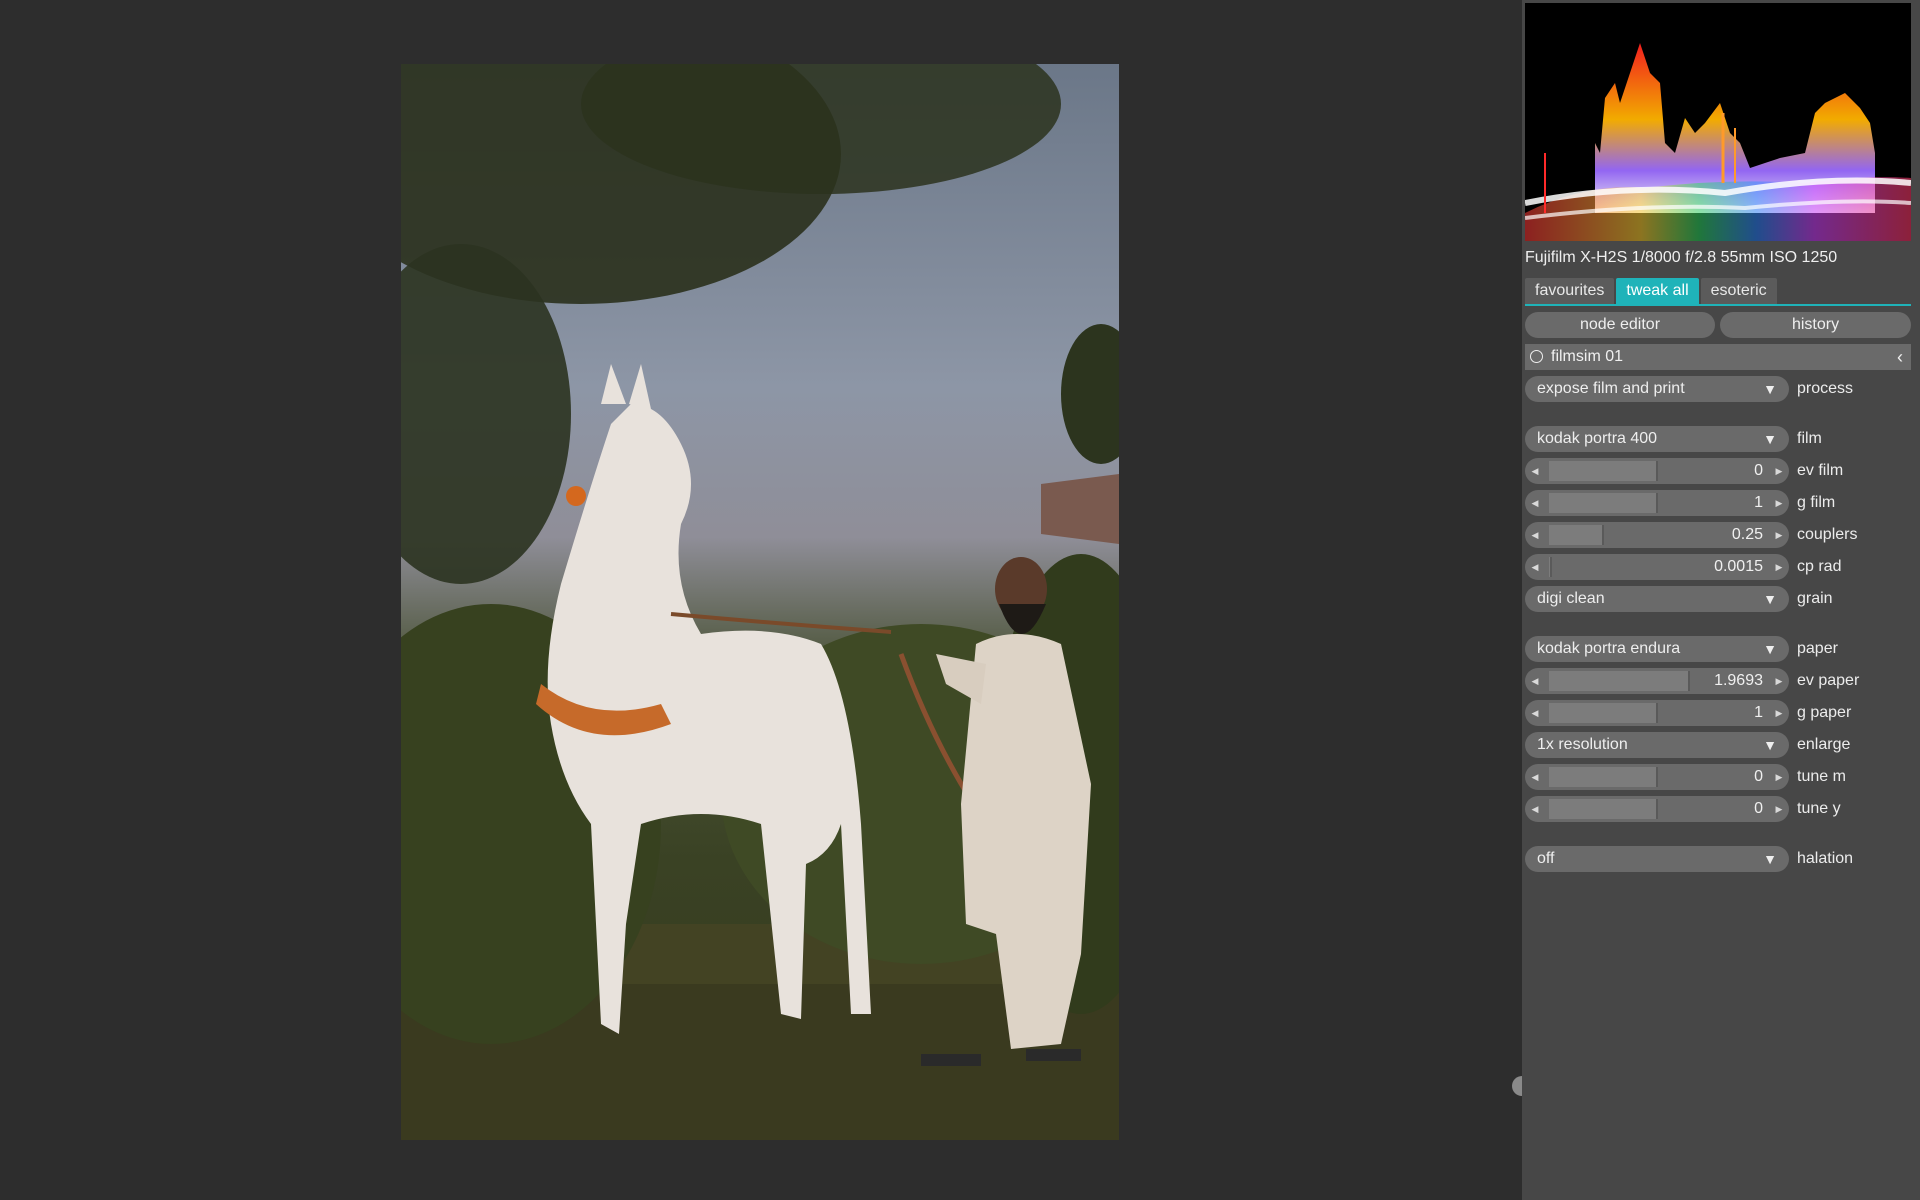 Image resolution: width=1920 pixels, height=1200 pixels. What do you see at coordinates (1824, 744) in the screenshot?
I see `enlarge-label: enlarge` at bounding box center [1824, 744].